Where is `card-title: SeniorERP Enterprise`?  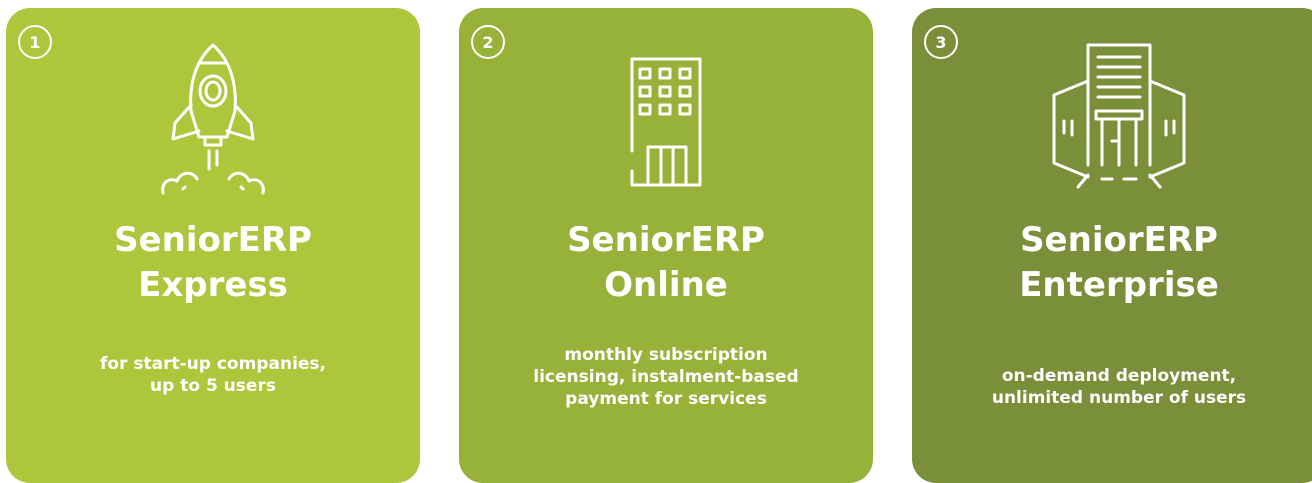
card-title: SeniorERP Enterprise is located at coordinates (1119, 262).